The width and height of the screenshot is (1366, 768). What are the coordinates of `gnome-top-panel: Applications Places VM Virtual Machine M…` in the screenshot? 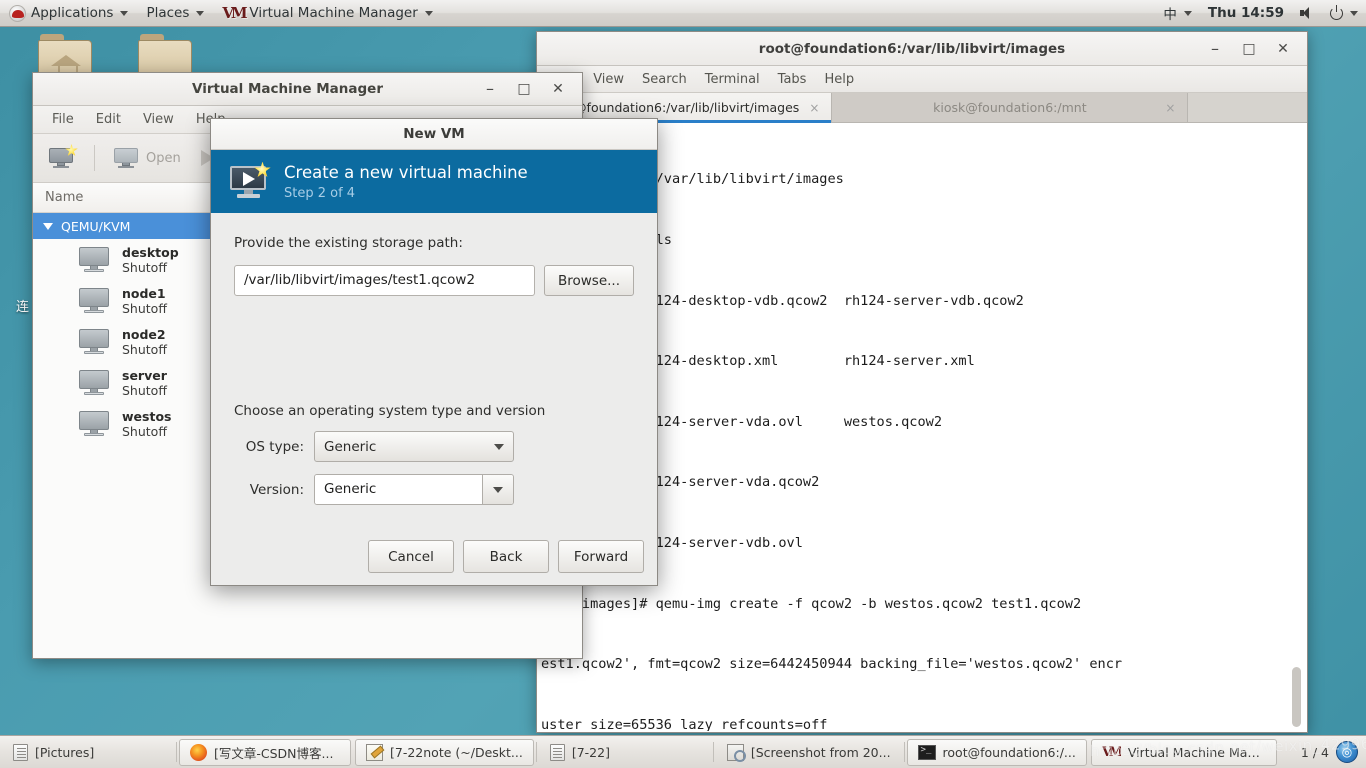 It's located at (683, 13).